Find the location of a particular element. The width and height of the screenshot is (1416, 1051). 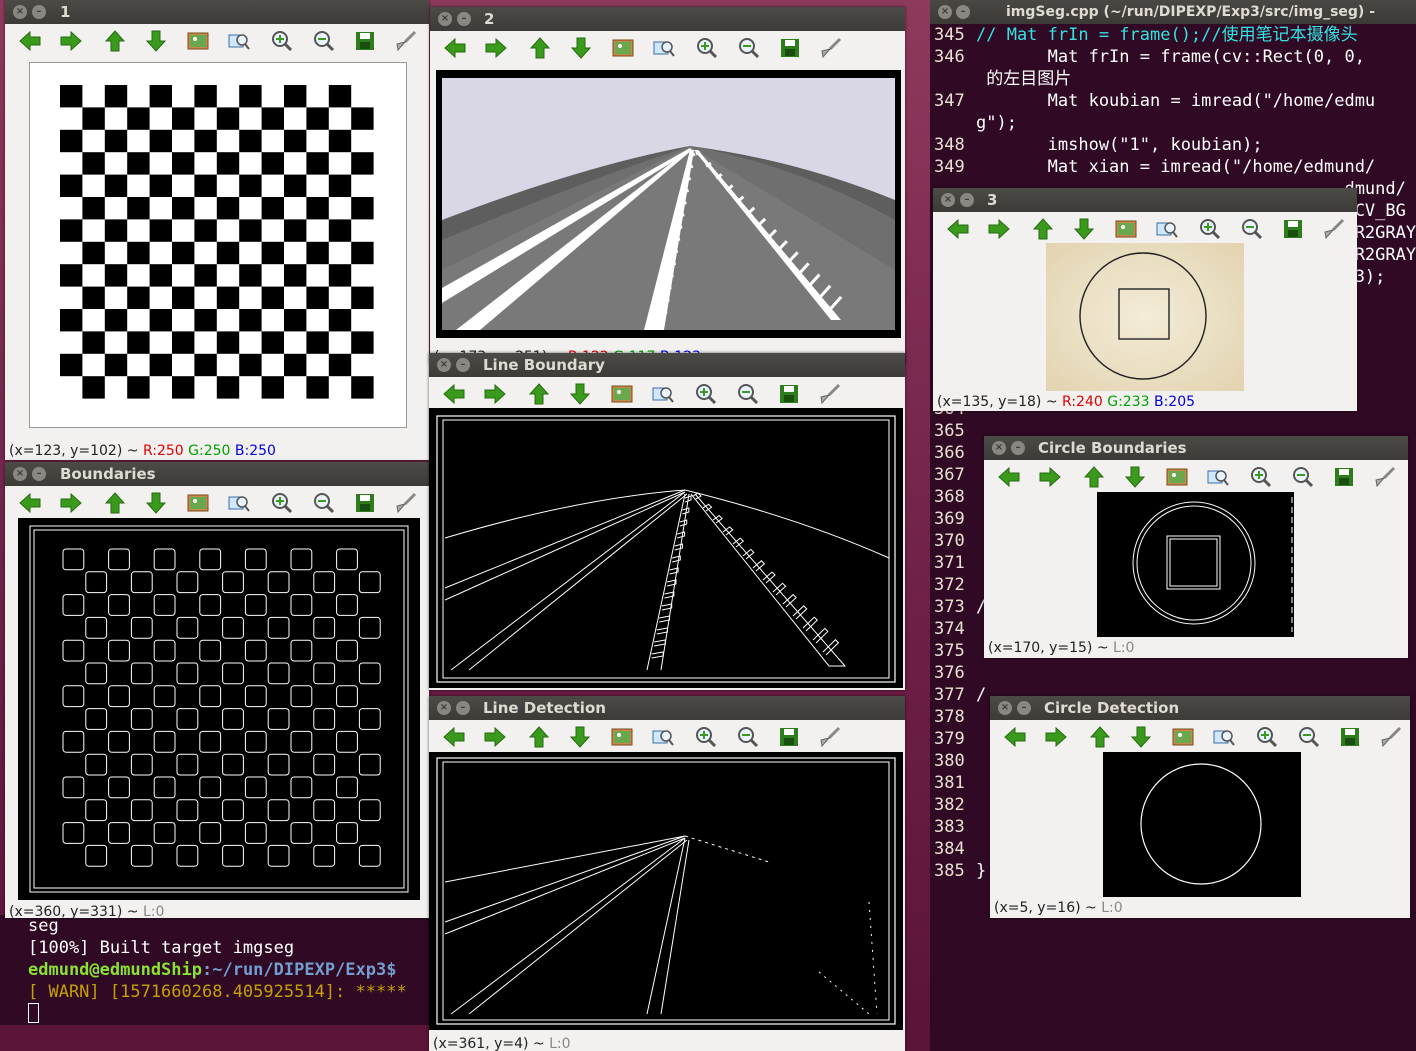

window-boundaries: × – Boundaries (x=360, y=331) ~ L:0 is located at coordinates (217, 690).